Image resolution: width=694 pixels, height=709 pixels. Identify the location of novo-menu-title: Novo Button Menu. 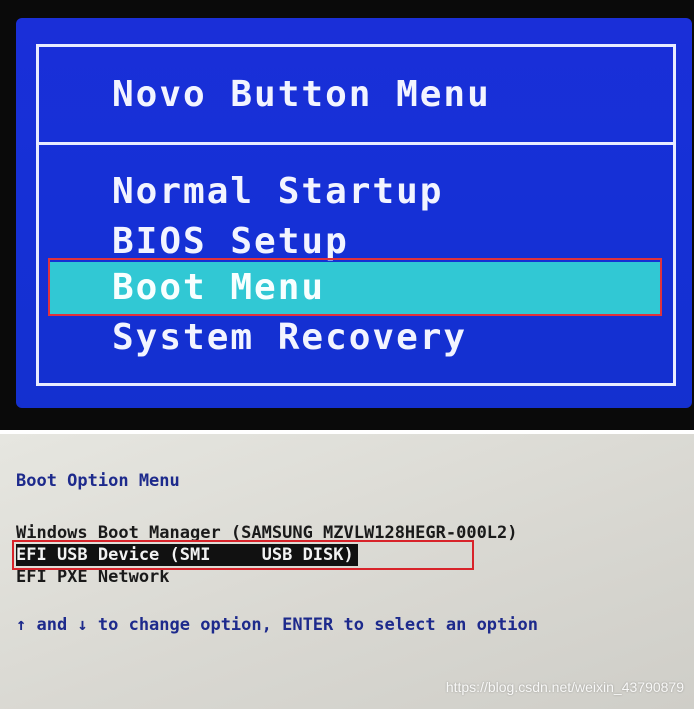
(301, 94).